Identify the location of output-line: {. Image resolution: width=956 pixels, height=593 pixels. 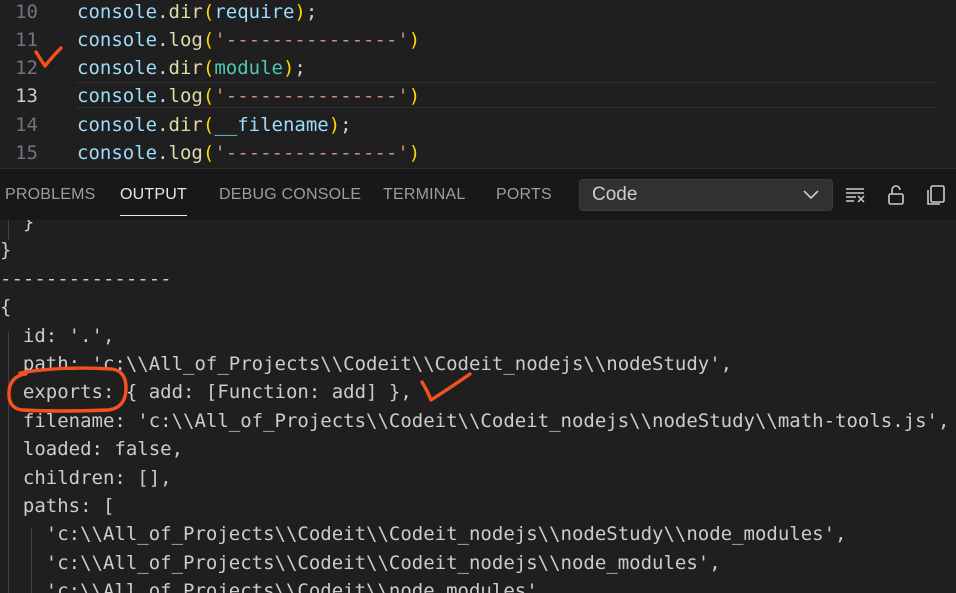
(6, 307).